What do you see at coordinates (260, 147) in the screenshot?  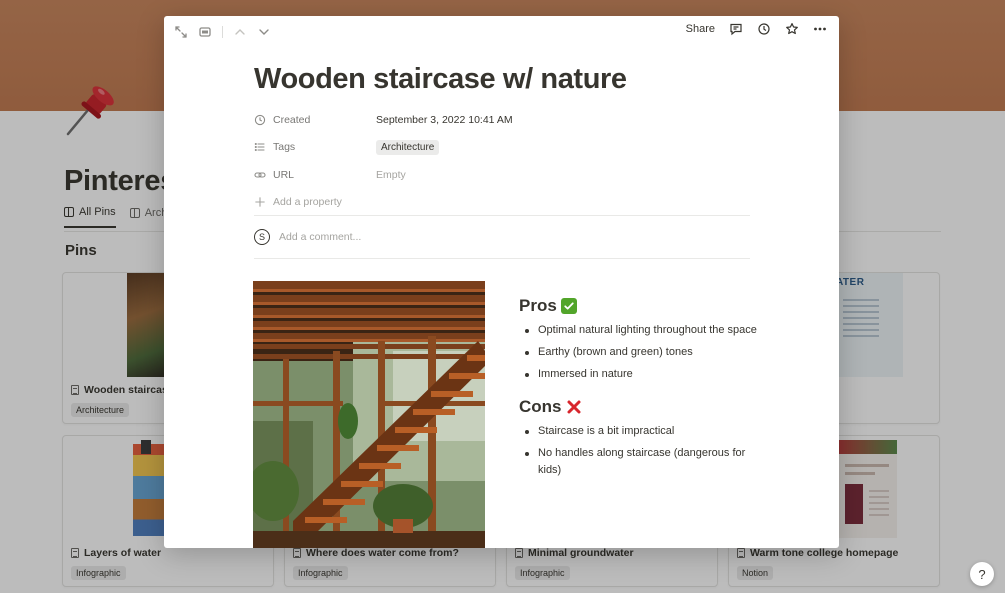 I see `list-icon` at bounding box center [260, 147].